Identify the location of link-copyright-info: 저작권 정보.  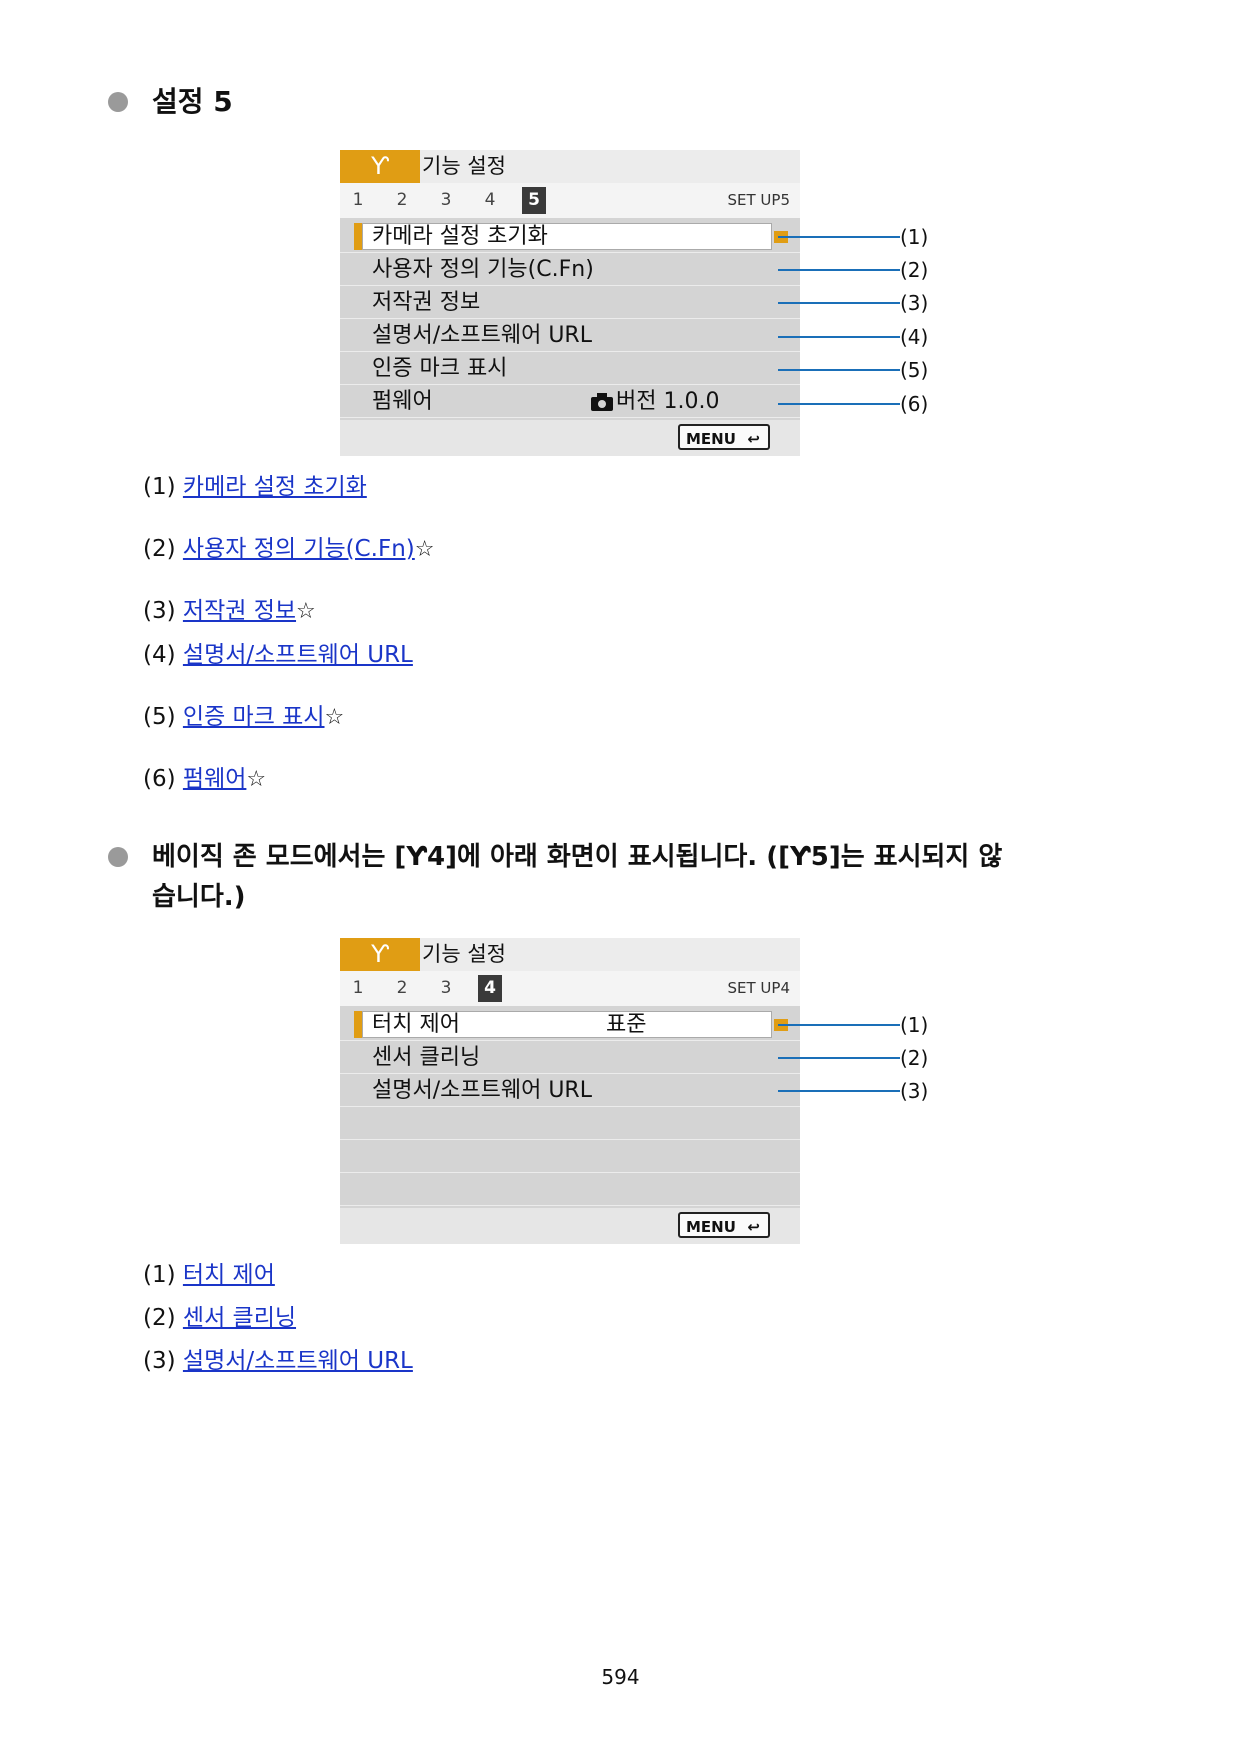
(239, 611).